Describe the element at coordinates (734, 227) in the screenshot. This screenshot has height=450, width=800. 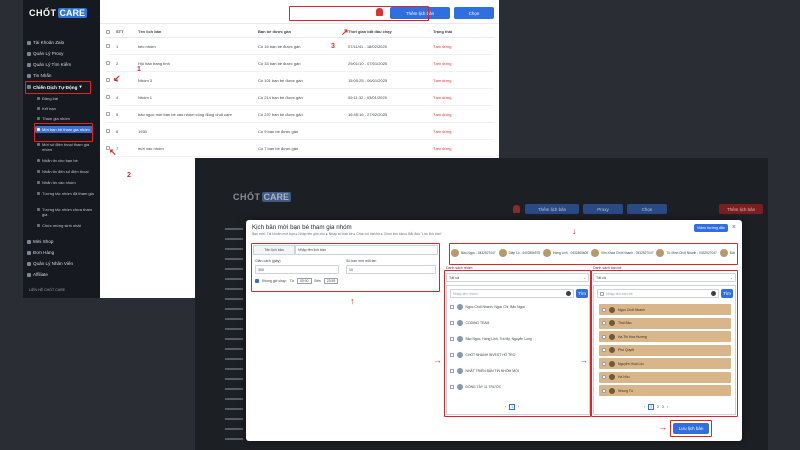
I see `close-icon: ×` at that location.